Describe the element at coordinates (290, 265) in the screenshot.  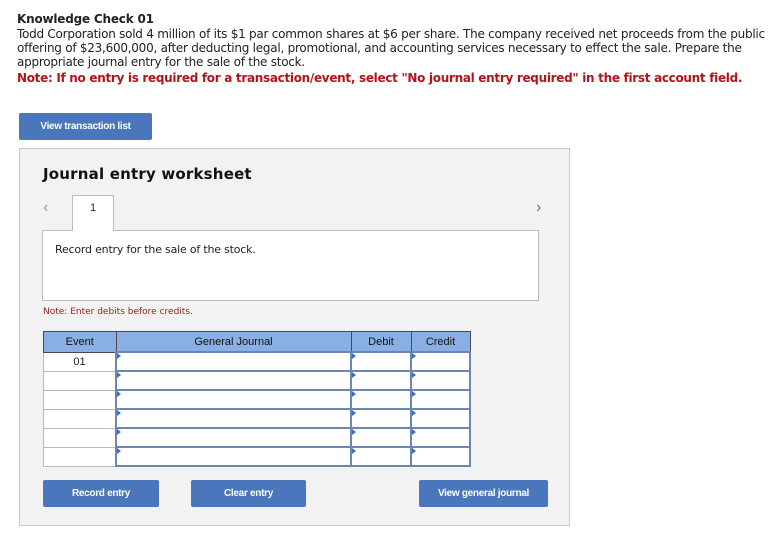
I see `entry-description-box: Record entry for the sale of the stock.` at that location.